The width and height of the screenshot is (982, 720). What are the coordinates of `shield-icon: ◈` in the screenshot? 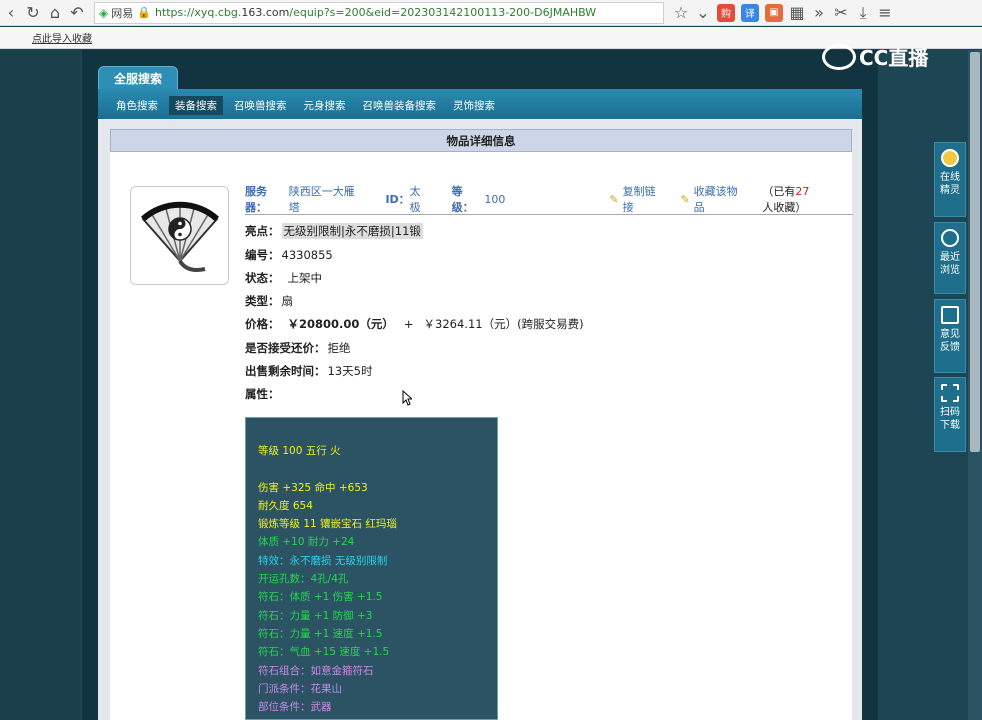 It's located at (104, 12).